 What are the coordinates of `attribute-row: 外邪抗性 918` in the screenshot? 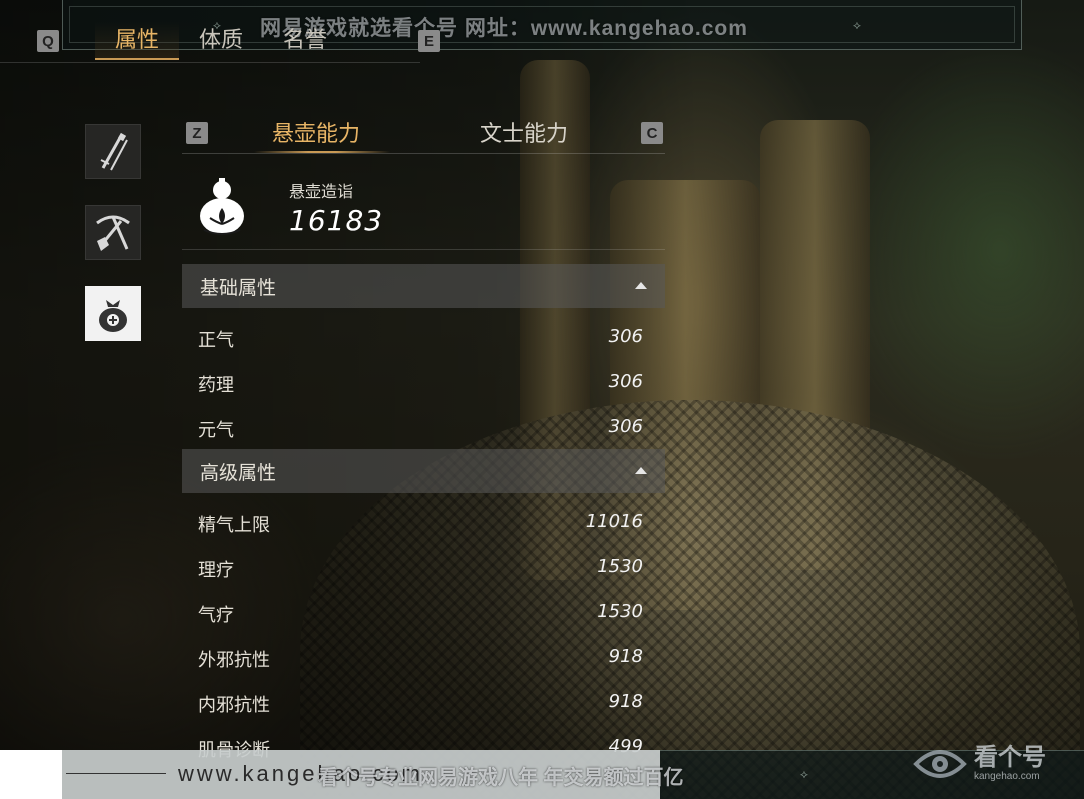 It's located at (423, 656).